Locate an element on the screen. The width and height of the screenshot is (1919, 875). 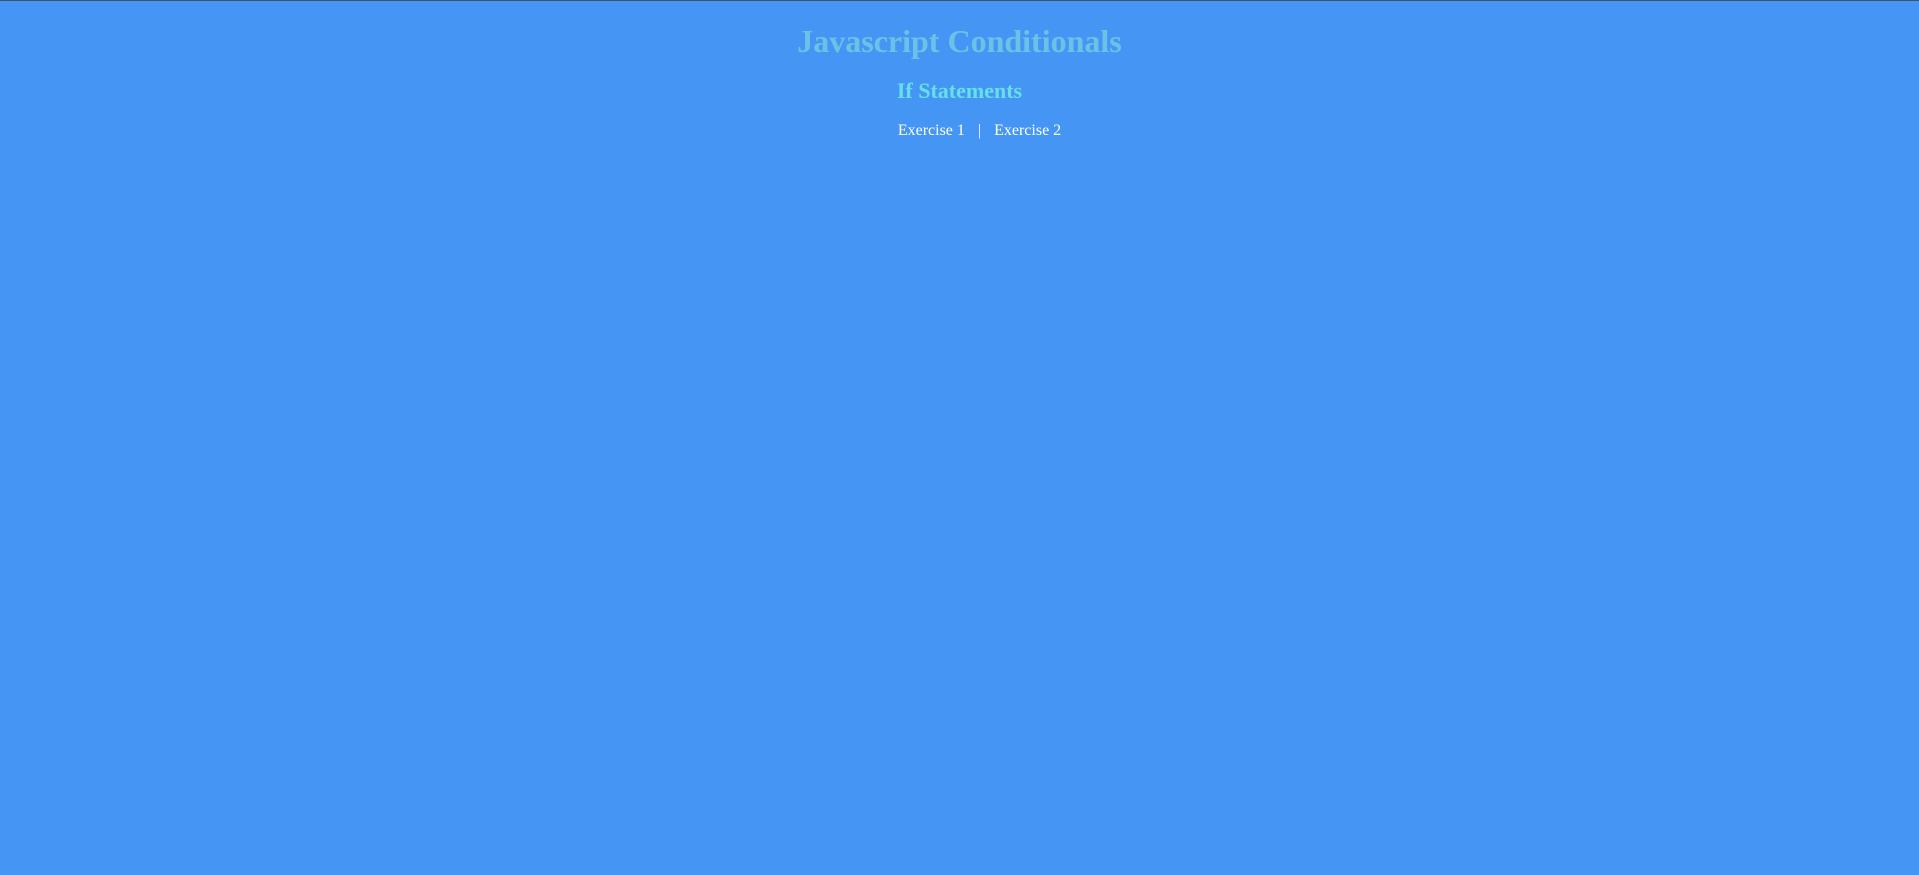
exercise-1-link: Exercise 1 is located at coordinates (931, 130).